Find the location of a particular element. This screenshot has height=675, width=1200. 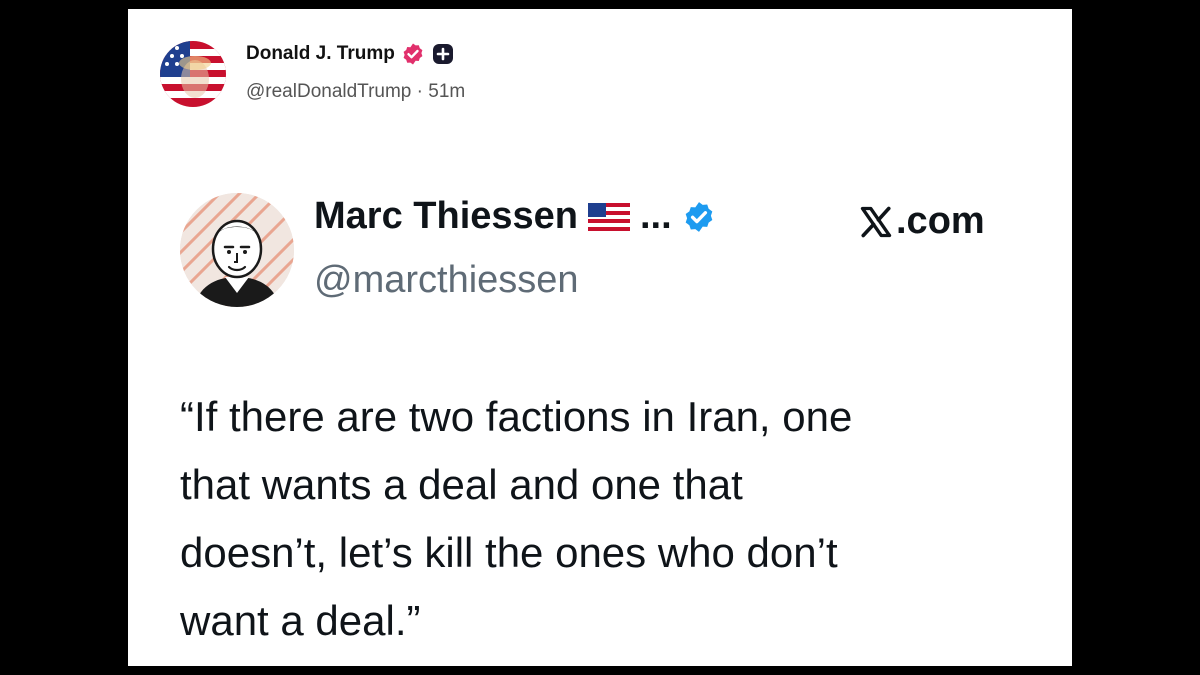

plus-badge-icon is located at coordinates (443, 54).